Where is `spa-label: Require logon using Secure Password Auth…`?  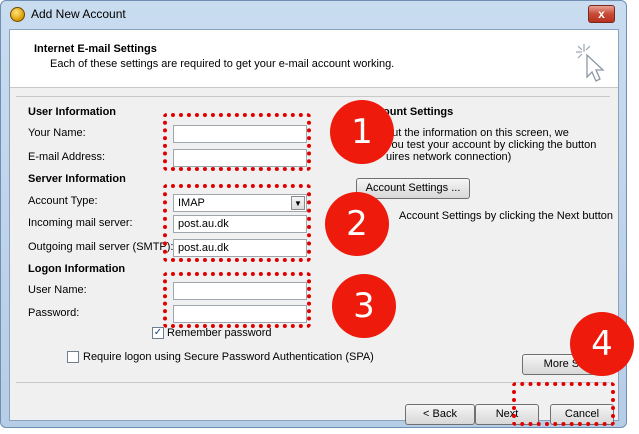 spa-label: Require logon using Secure Password Auth… is located at coordinates (228, 357).